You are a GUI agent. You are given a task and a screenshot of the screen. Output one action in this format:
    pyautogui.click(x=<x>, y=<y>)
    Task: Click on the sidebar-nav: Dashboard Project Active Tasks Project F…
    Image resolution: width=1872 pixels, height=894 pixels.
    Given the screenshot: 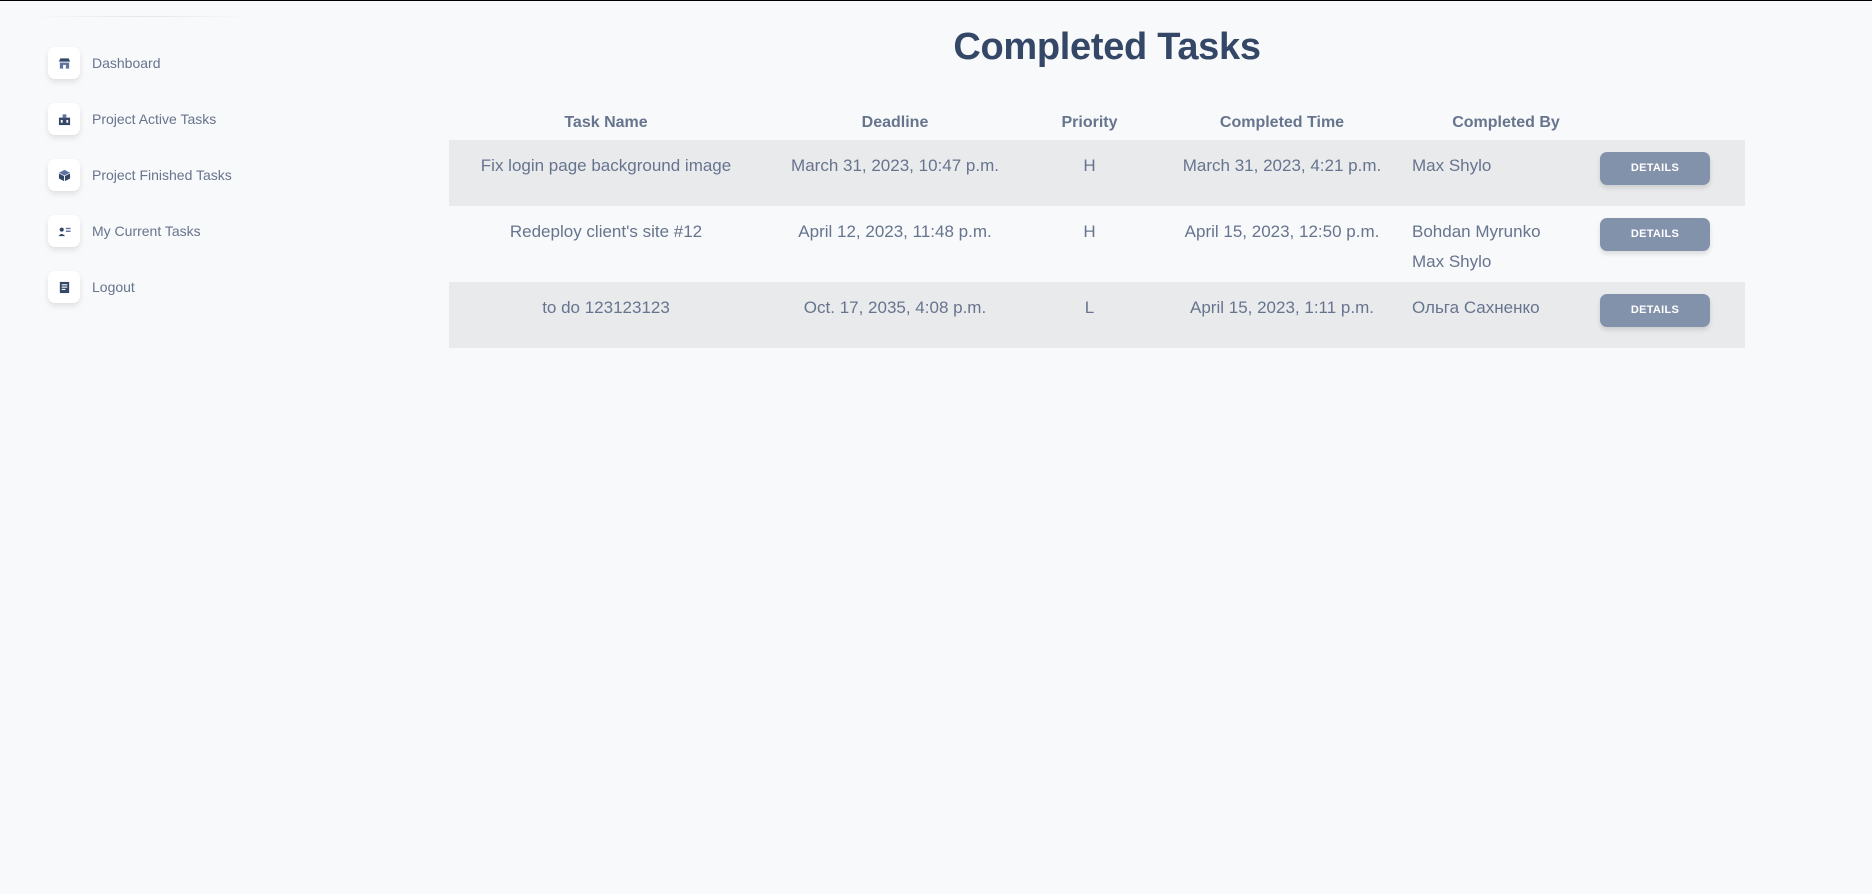 What is the action you would take?
    pyautogui.click(x=140, y=187)
    